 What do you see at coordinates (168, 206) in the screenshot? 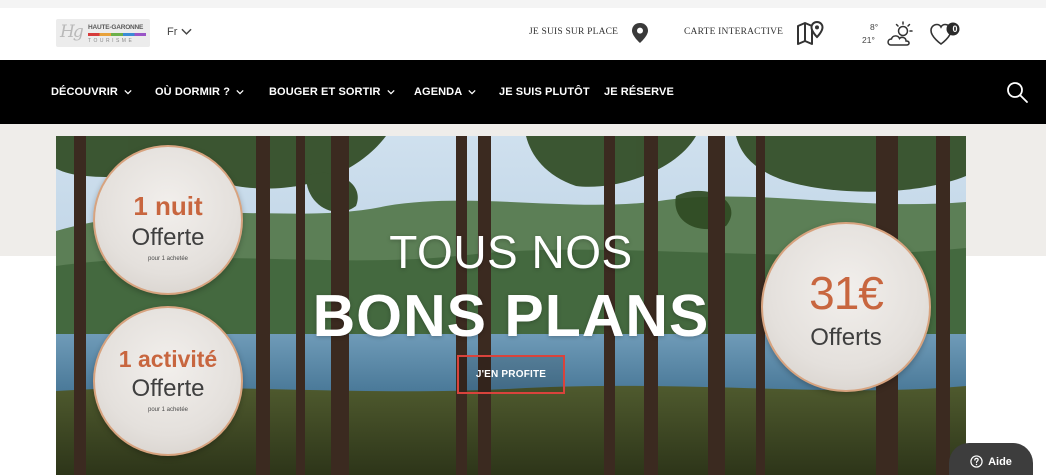
I see `offer-headline: 1 nuit` at bounding box center [168, 206].